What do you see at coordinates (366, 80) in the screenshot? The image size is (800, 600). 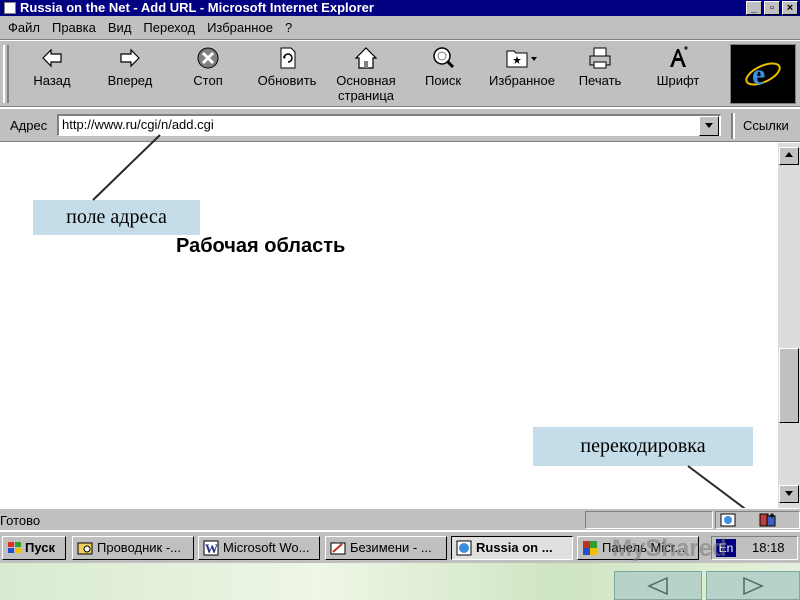 I see `home-label-line1: Основная` at bounding box center [366, 80].